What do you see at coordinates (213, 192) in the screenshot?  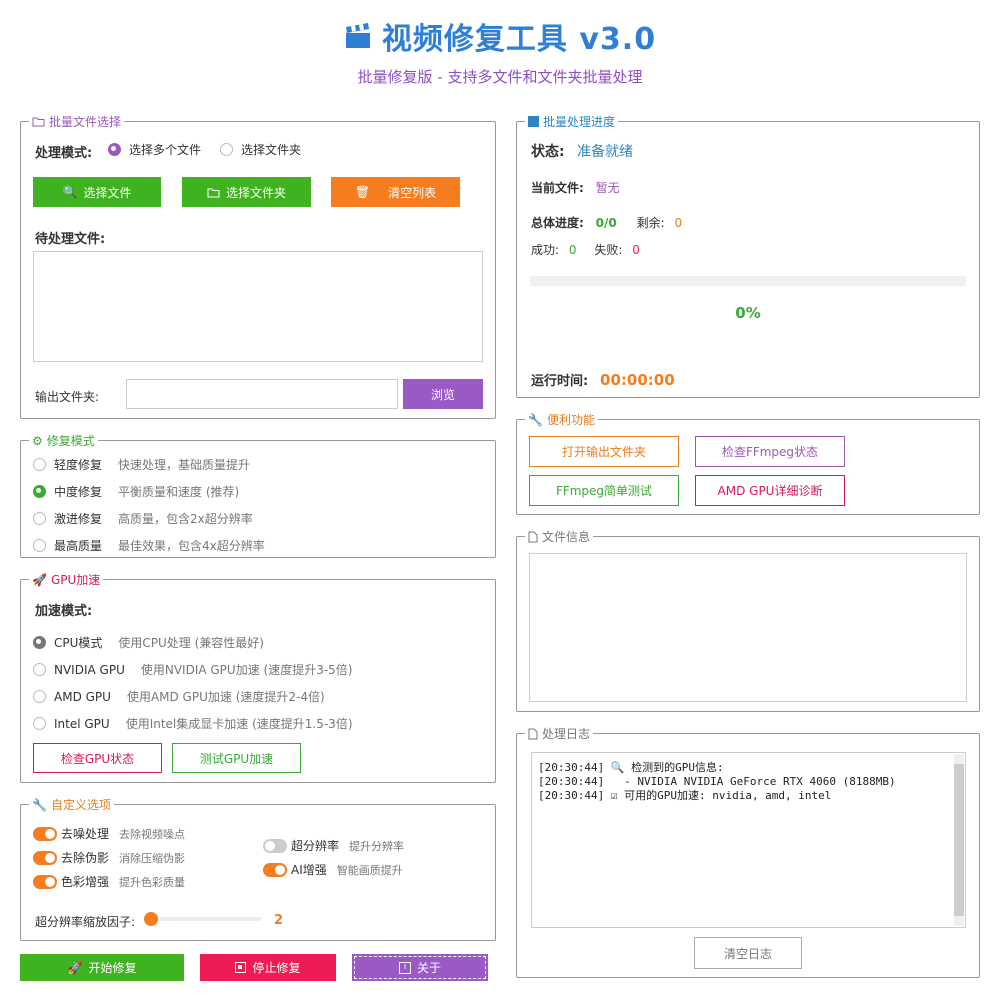 I see `folder-icon` at bounding box center [213, 192].